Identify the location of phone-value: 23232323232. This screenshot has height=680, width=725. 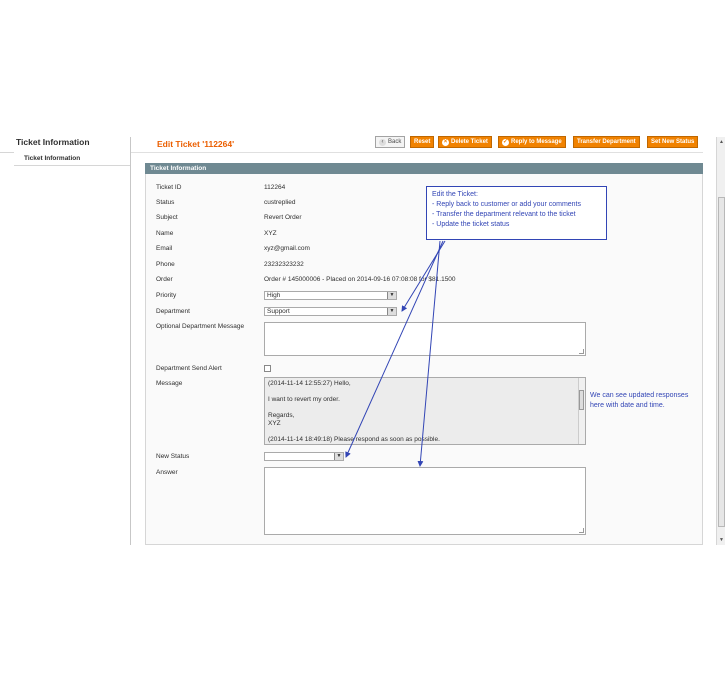
(284, 264).